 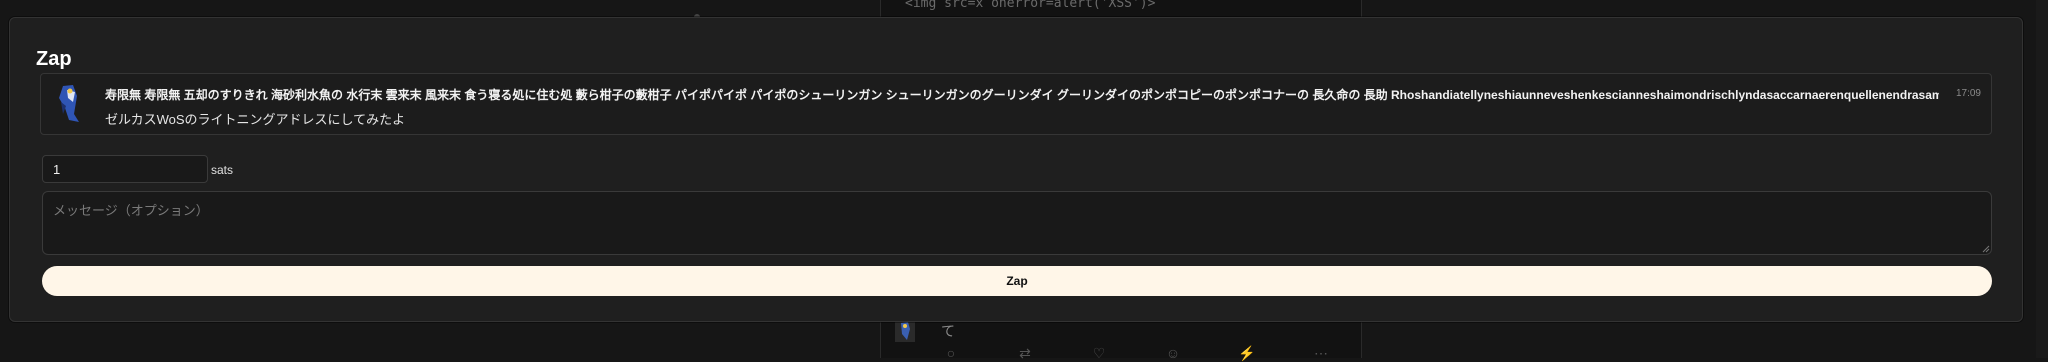 What do you see at coordinates (905, 331) in the screenshot?
I see `background-avatar` at bounding box center [905, 331].